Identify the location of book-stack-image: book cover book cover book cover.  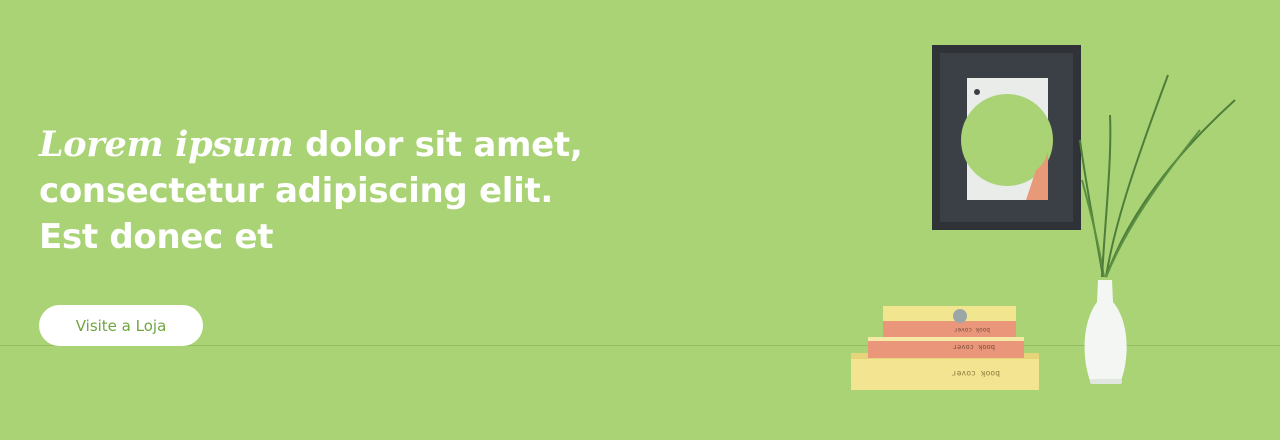
(945, 348).